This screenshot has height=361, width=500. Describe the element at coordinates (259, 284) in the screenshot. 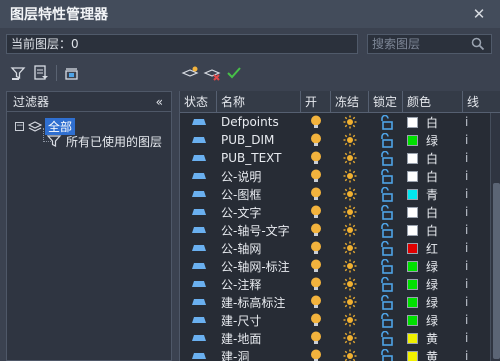

I see `layer-name: 公-注释` at that location.